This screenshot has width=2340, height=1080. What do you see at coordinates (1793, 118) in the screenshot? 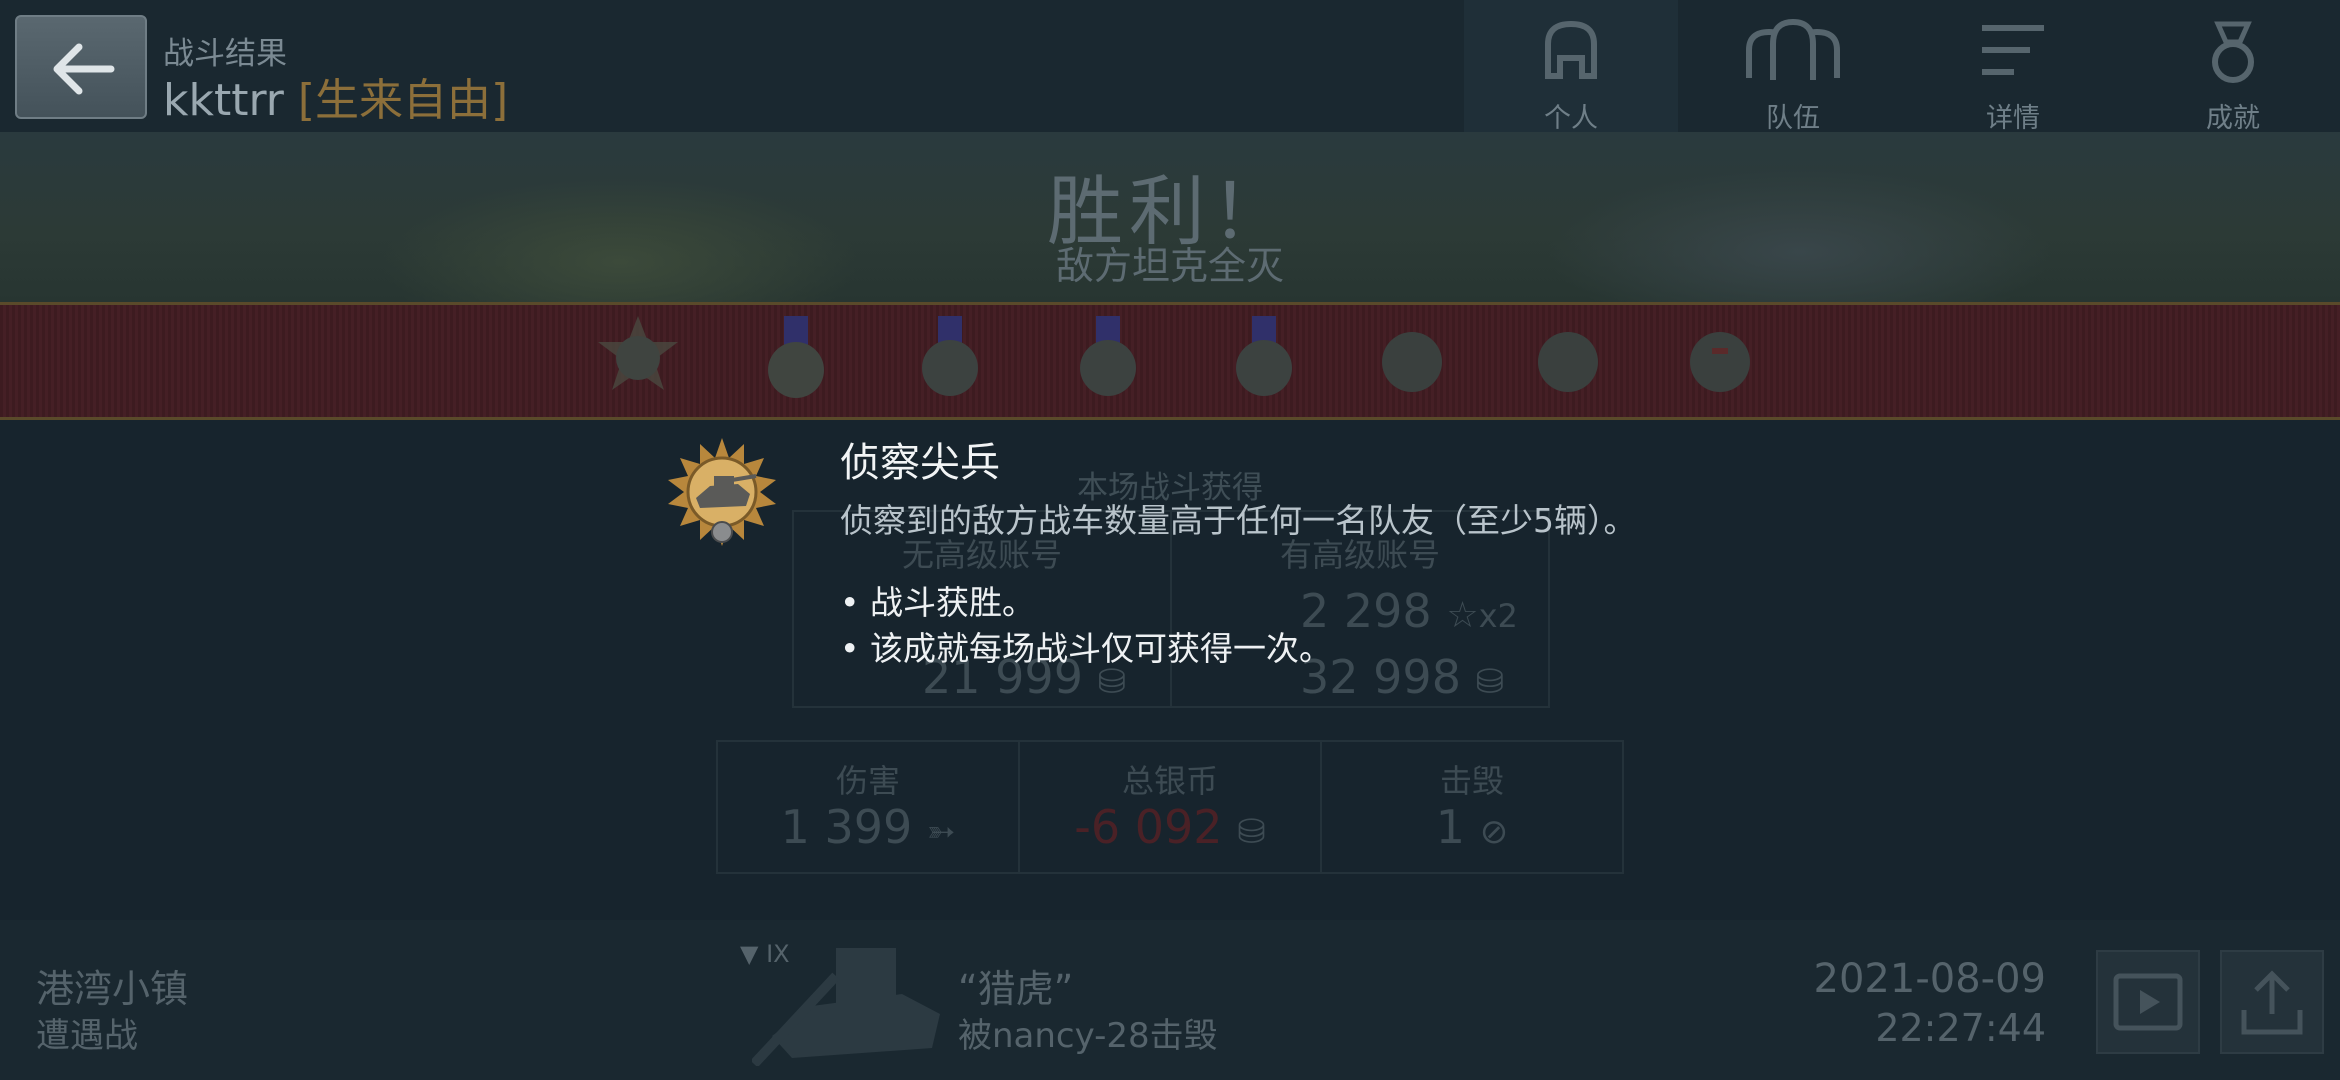
I see `tab-team-label: 队伍` at bounding box center [1793, 118].